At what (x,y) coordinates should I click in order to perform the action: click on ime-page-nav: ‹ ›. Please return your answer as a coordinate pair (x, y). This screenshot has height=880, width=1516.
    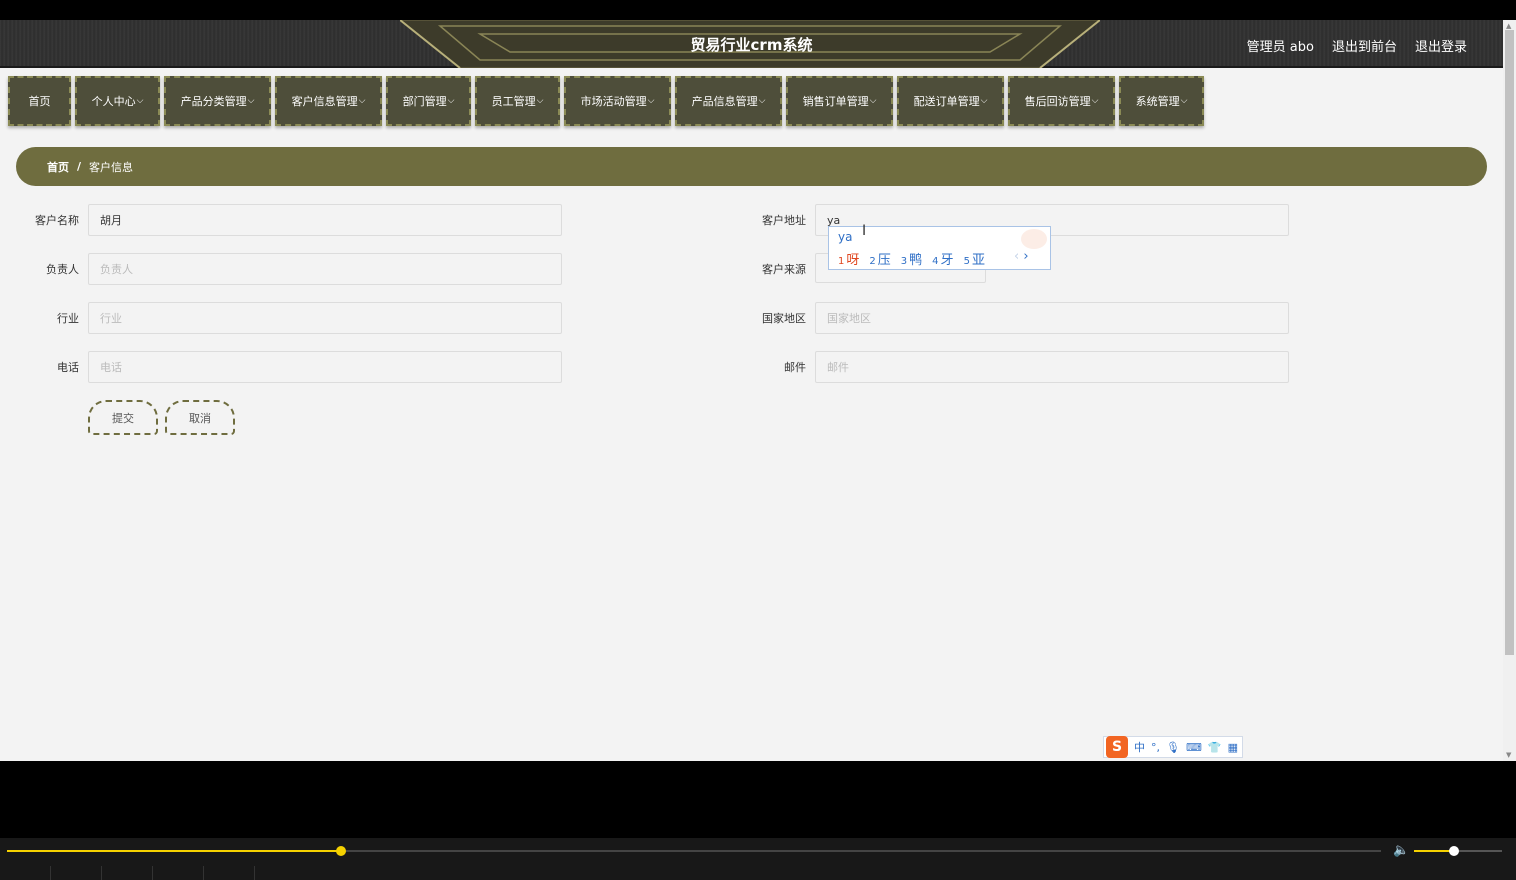
    Looking at the image, I should click on (1021, 256).